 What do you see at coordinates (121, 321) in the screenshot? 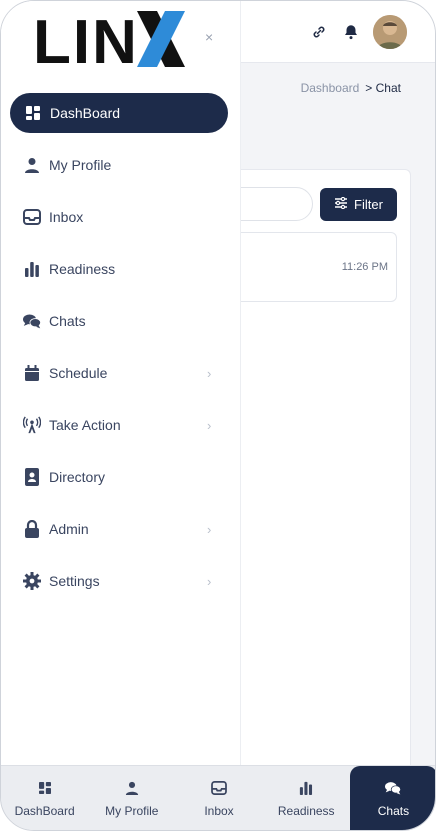
I see `sidebar-item-chats: Chats` at bounding box center [121, 321].